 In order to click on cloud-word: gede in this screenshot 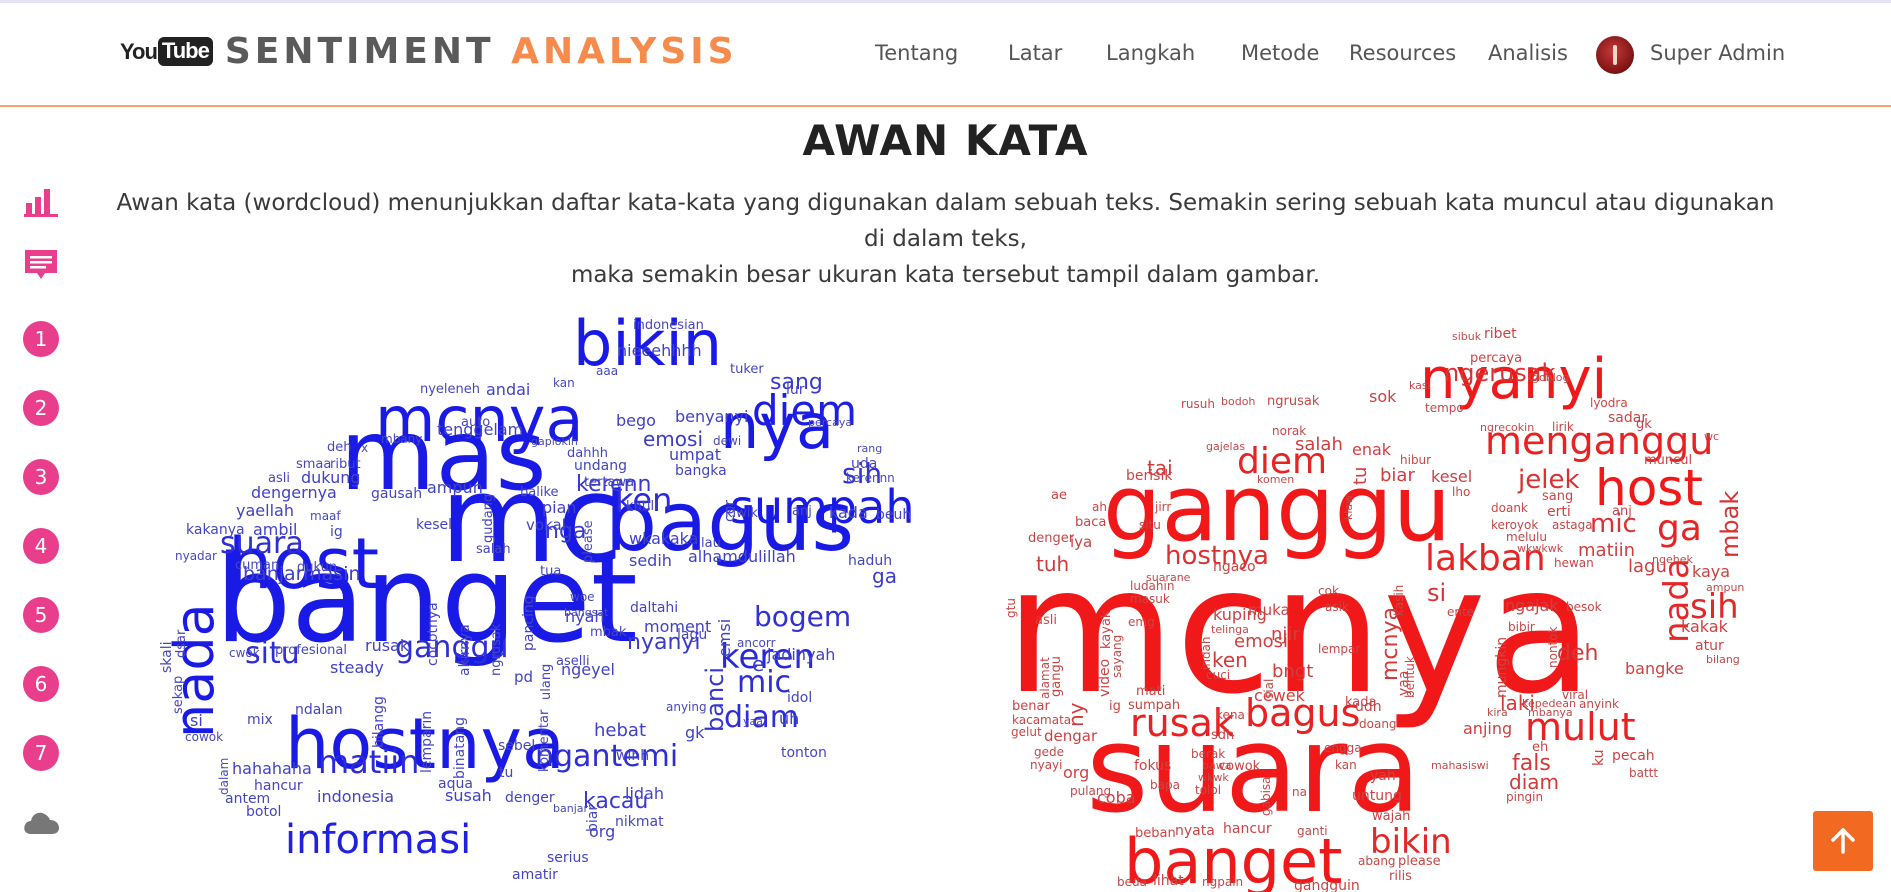, I will do `click(1049, 751)`.